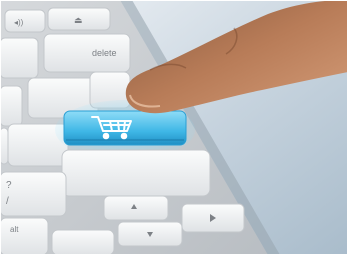 The height and width of the screenshot is (255, 348). I want to click on volume-key-label: ◂)), so click(19, 22).